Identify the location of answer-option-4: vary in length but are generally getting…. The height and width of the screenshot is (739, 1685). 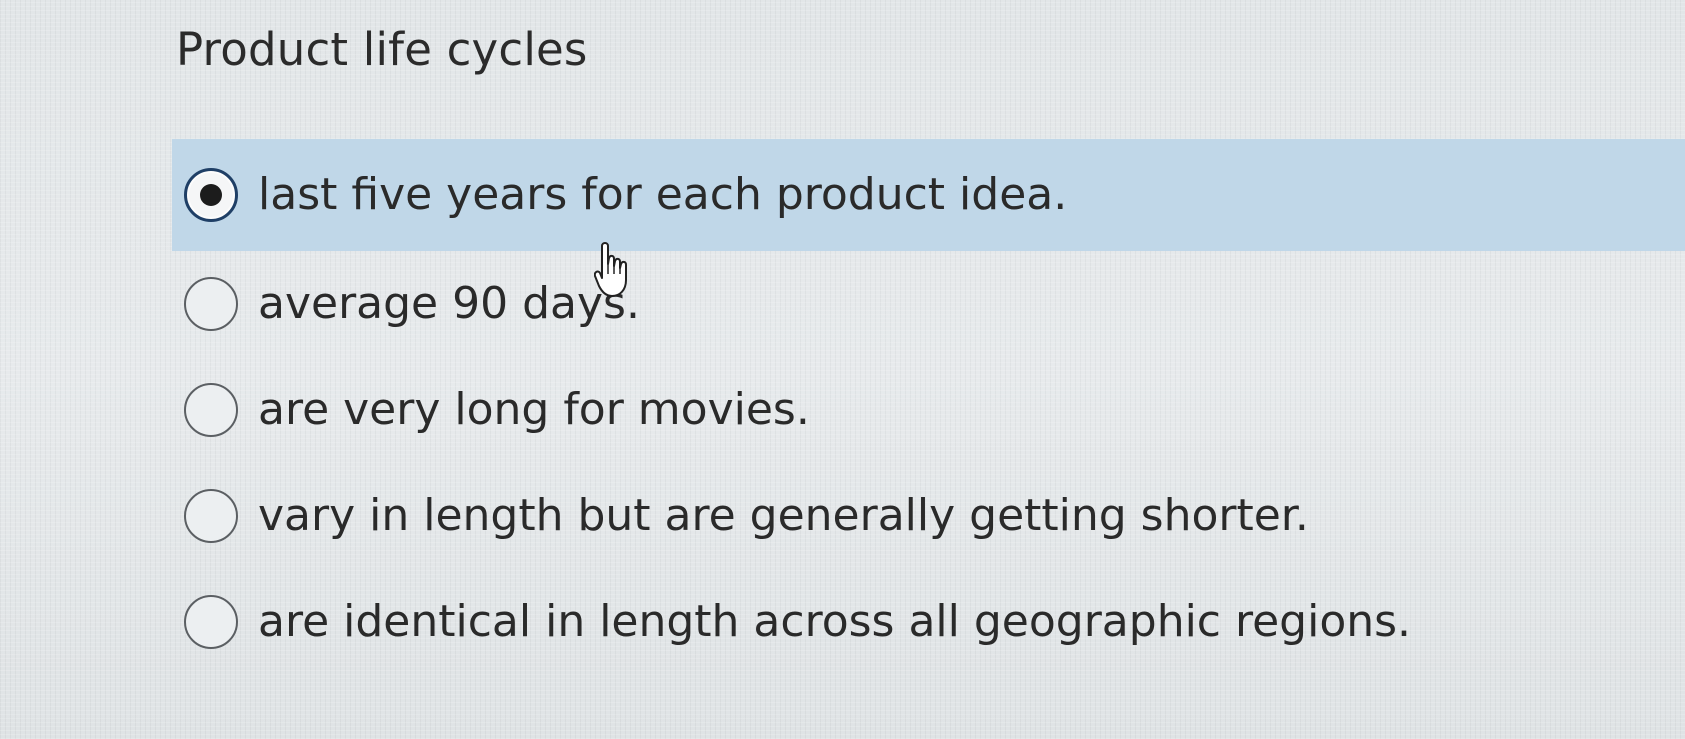
(928, 516).